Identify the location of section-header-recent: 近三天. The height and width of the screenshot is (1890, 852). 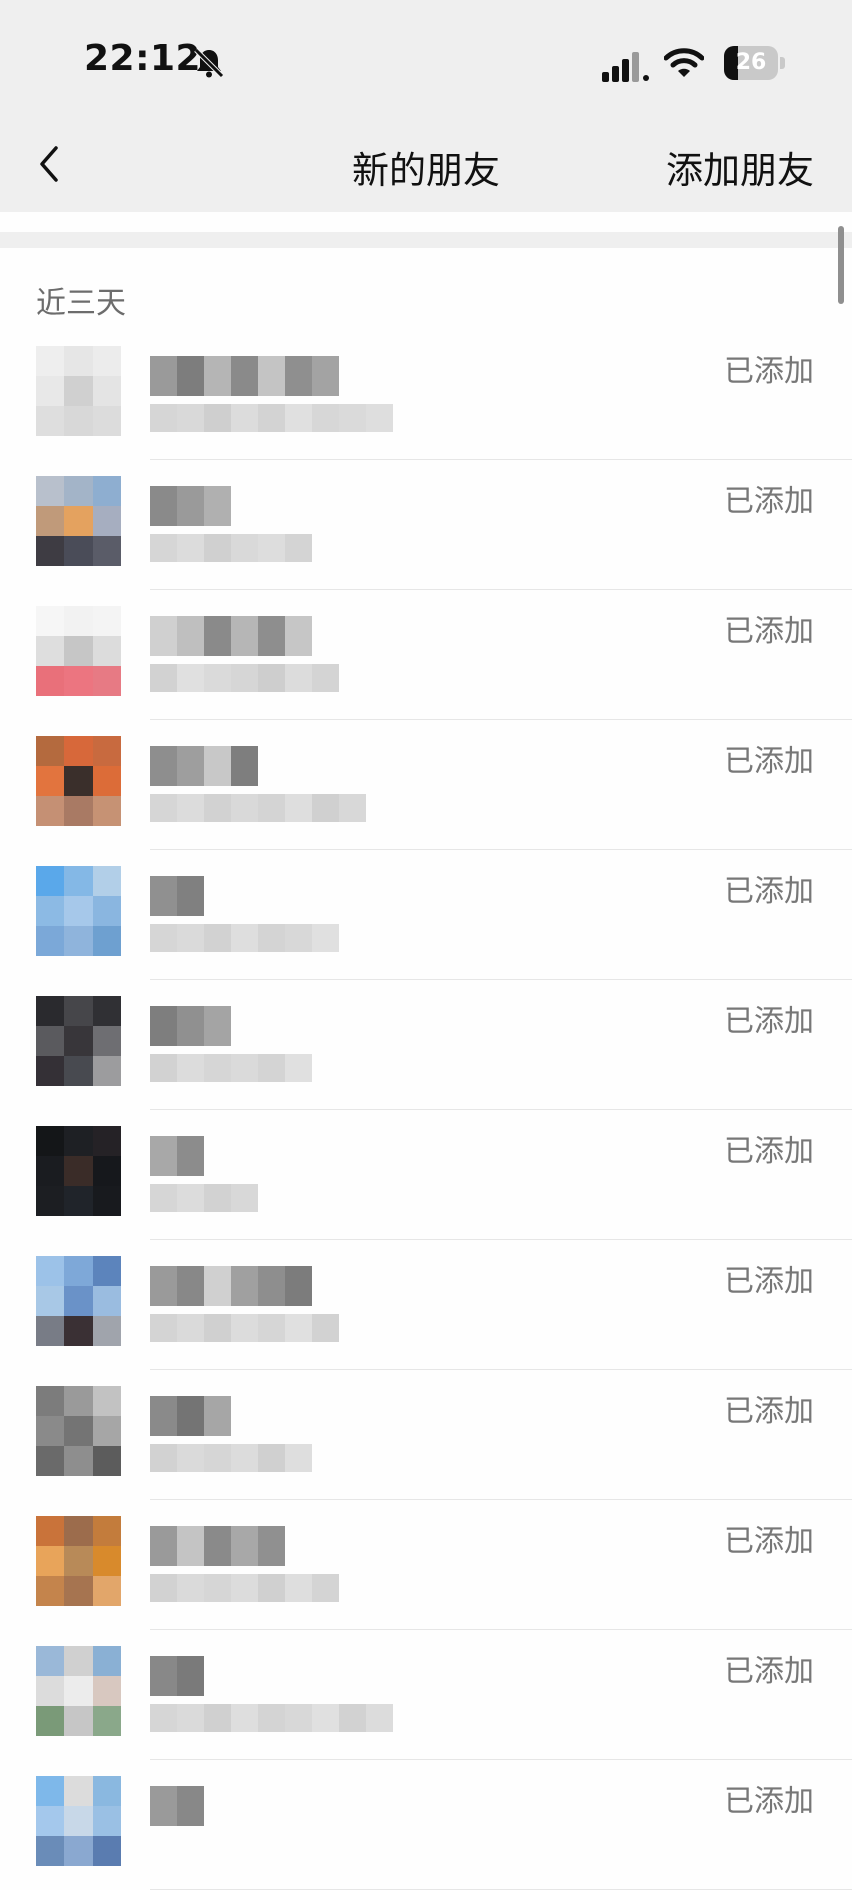
(81, 303).